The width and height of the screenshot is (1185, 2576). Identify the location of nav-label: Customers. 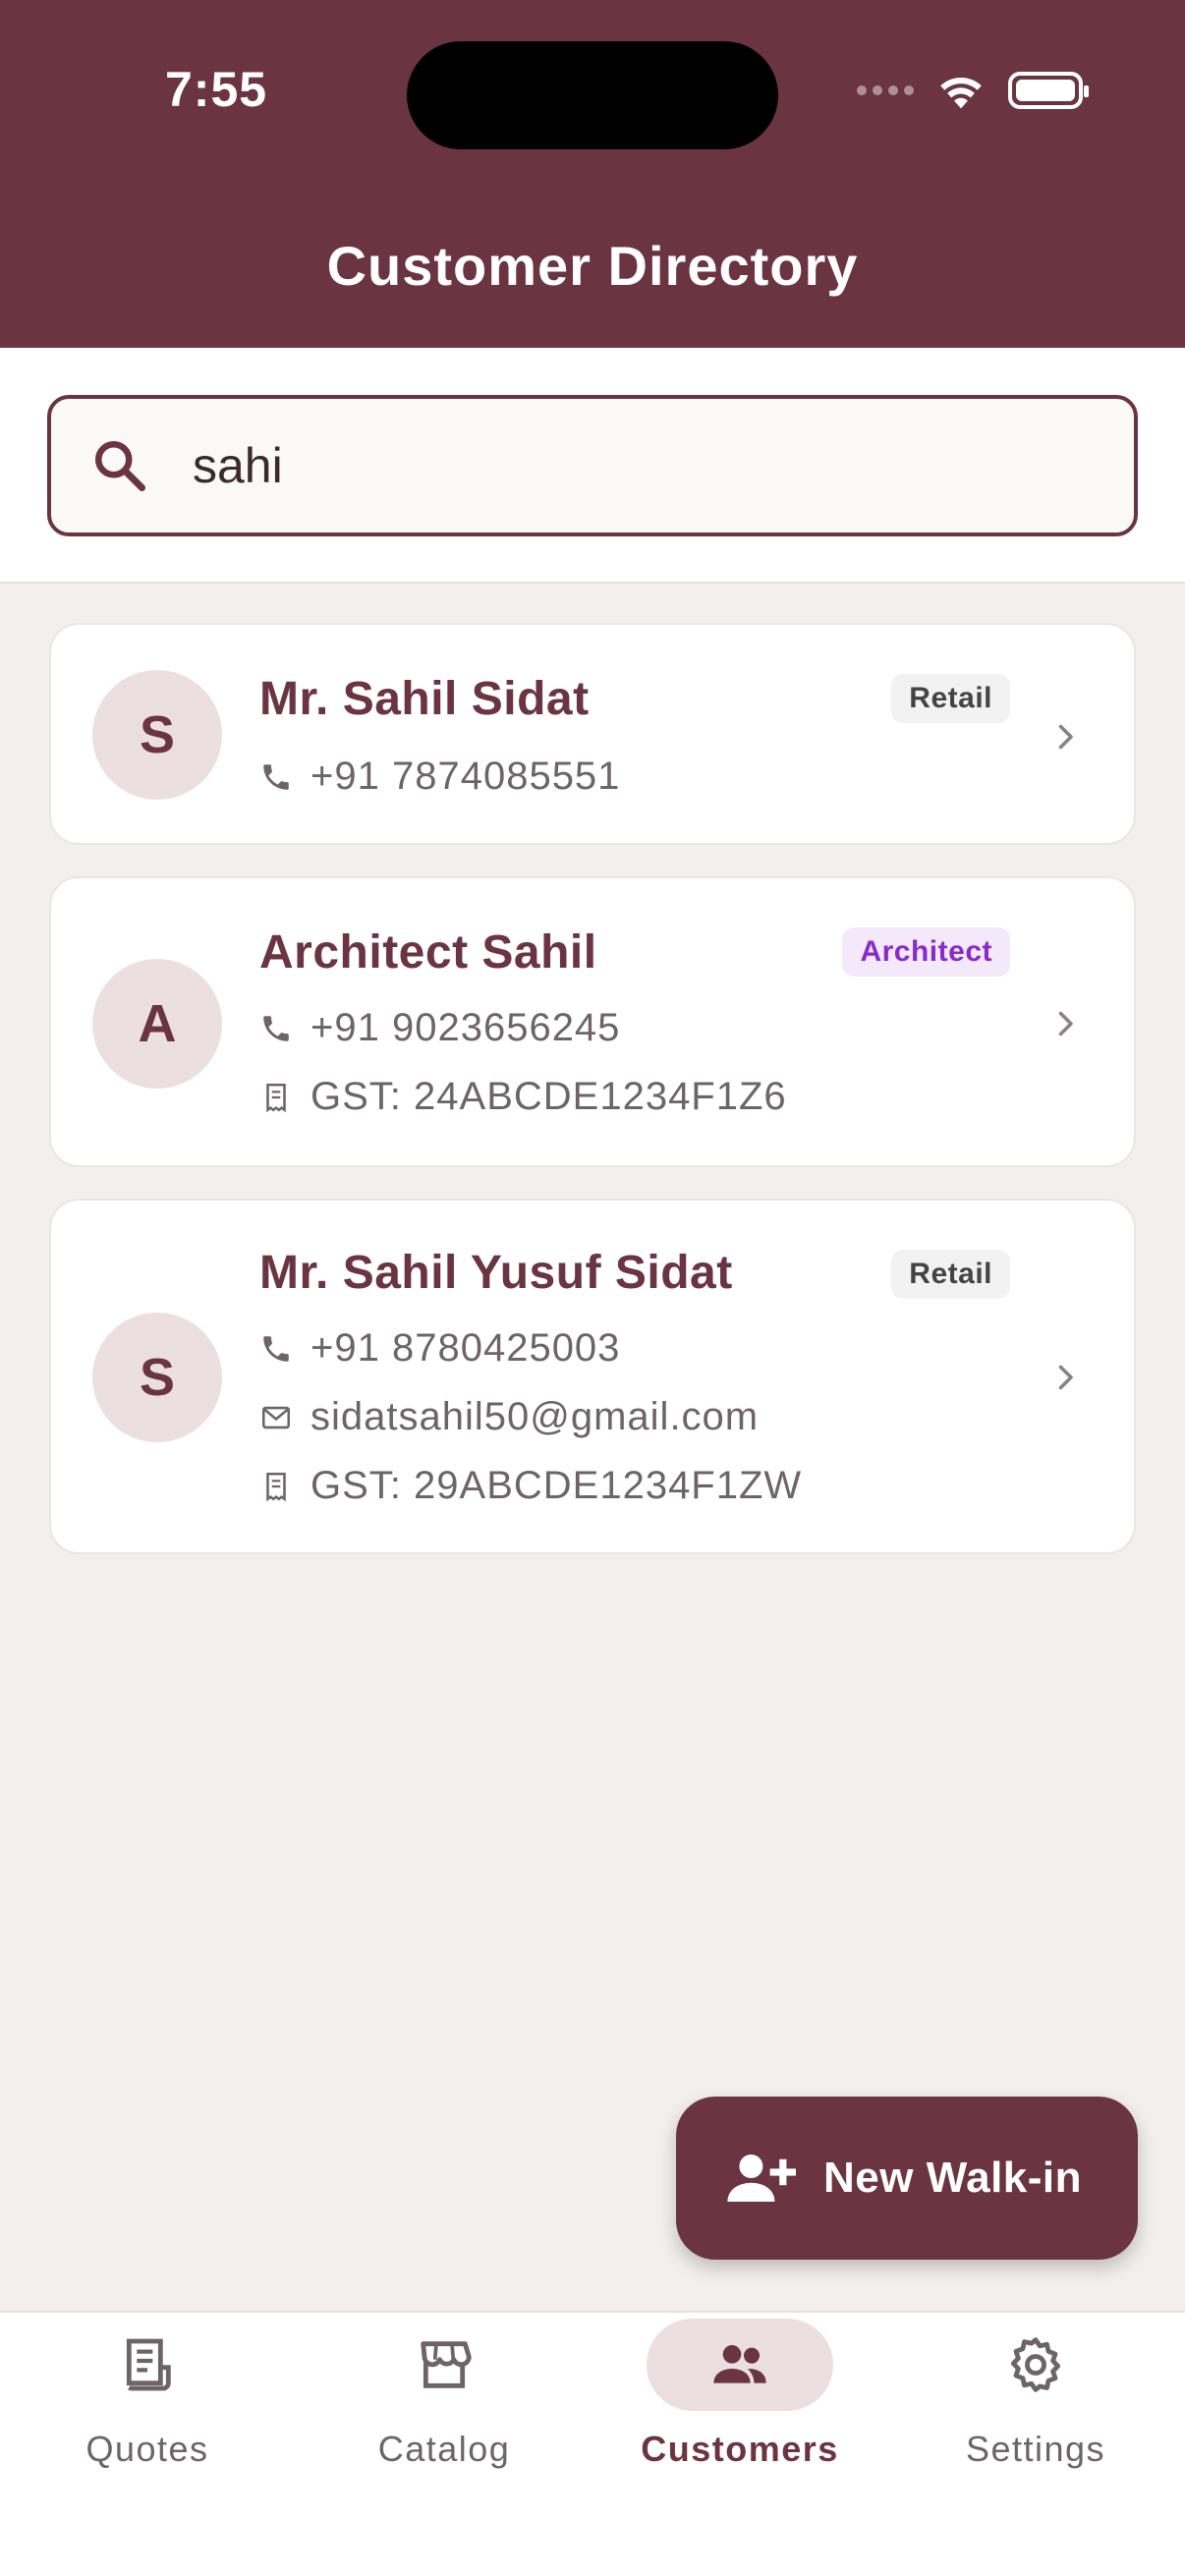
(740, 2449).